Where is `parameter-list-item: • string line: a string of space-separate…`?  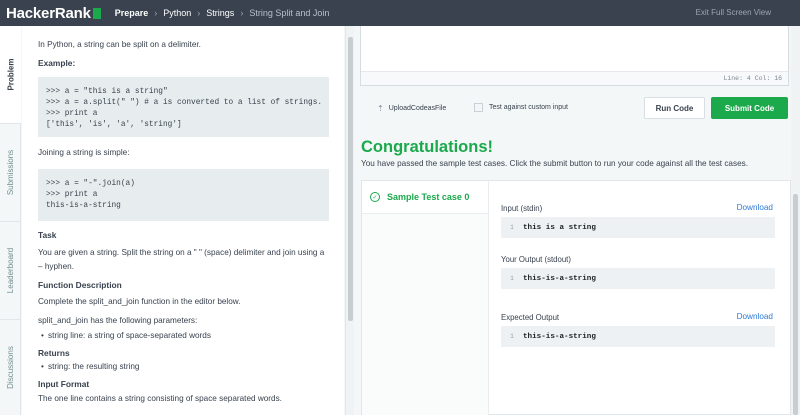
parameter-list-item: • string line: a string of space-separate… is located at coordinates (183, 336).